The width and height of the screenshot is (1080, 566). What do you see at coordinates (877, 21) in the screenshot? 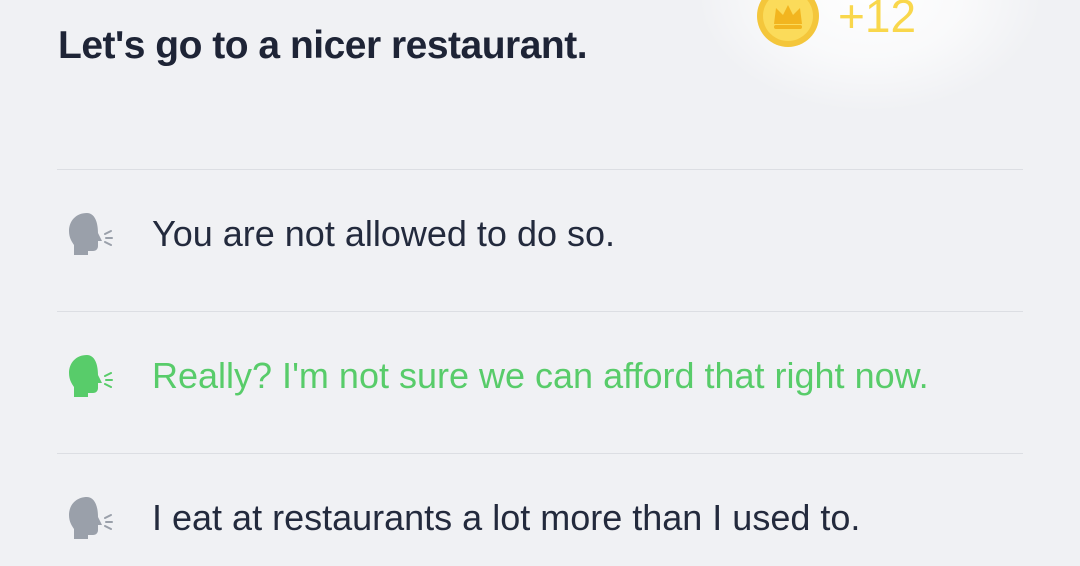
I see `reward-amount: +12` at bounding box center [877, 21].